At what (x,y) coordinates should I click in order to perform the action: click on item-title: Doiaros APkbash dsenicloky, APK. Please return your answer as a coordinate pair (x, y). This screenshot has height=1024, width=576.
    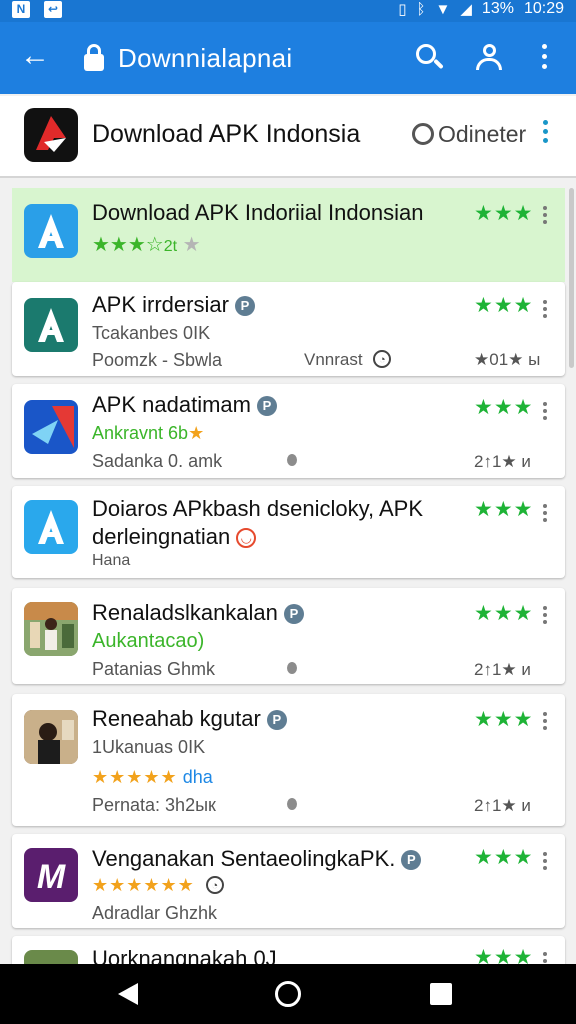
    Looking at the image, I should click on (257, 508).